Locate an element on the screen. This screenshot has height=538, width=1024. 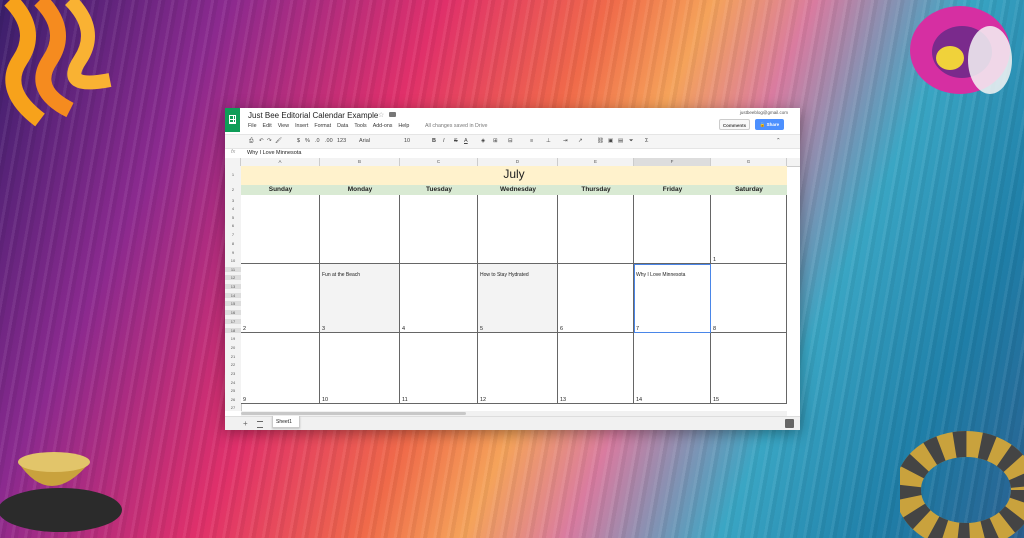
menu-file: File is located at coordinates (252, 126).